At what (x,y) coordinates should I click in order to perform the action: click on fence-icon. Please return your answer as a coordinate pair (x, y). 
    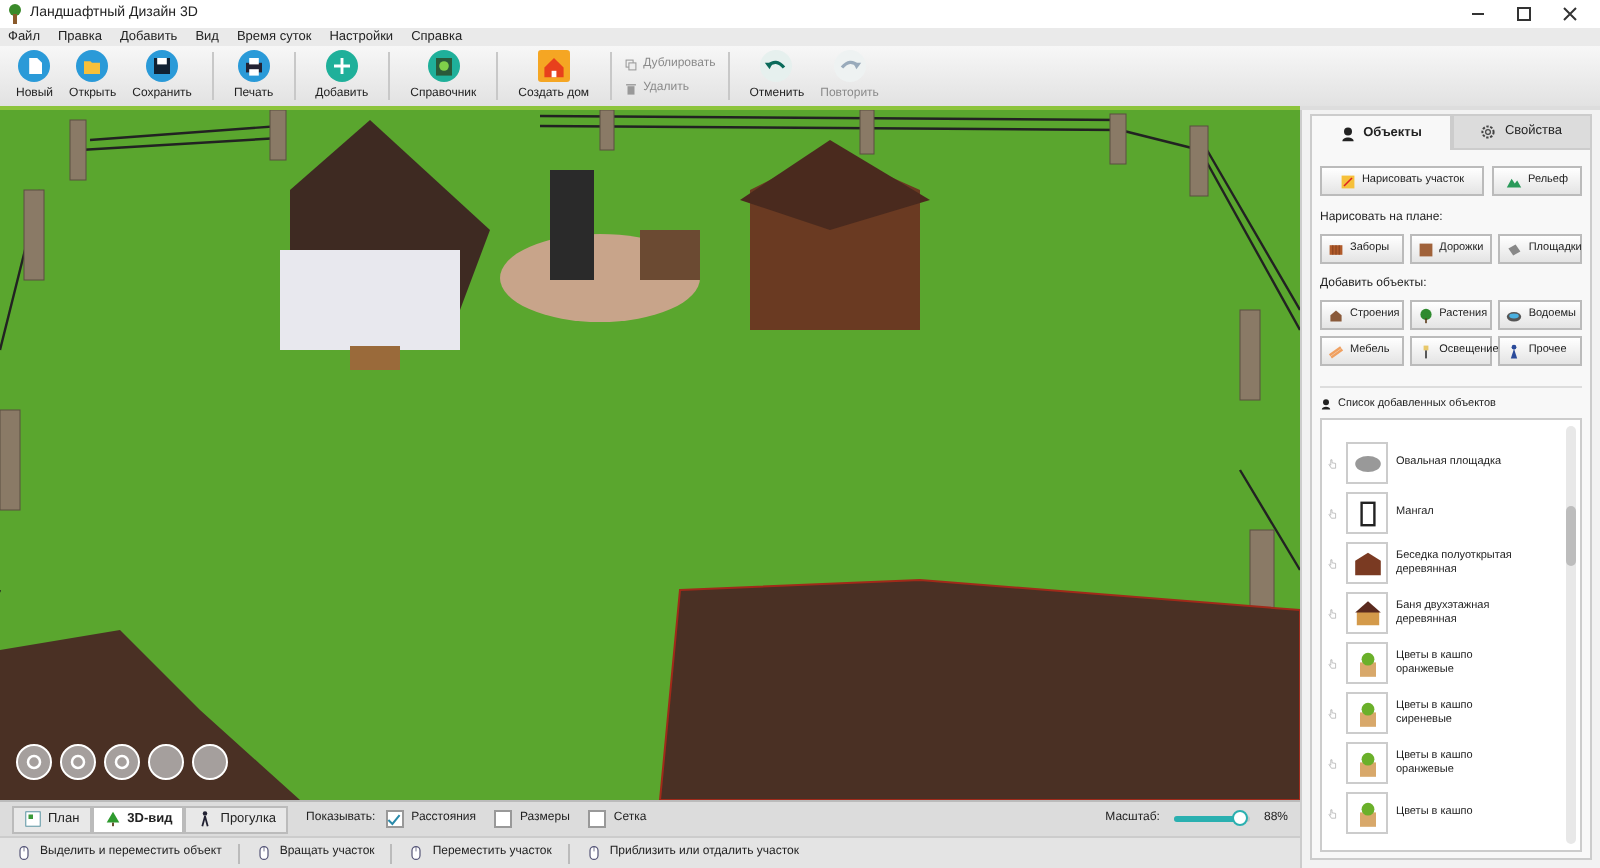
    Looking at the image, I should click on (1336, 249).